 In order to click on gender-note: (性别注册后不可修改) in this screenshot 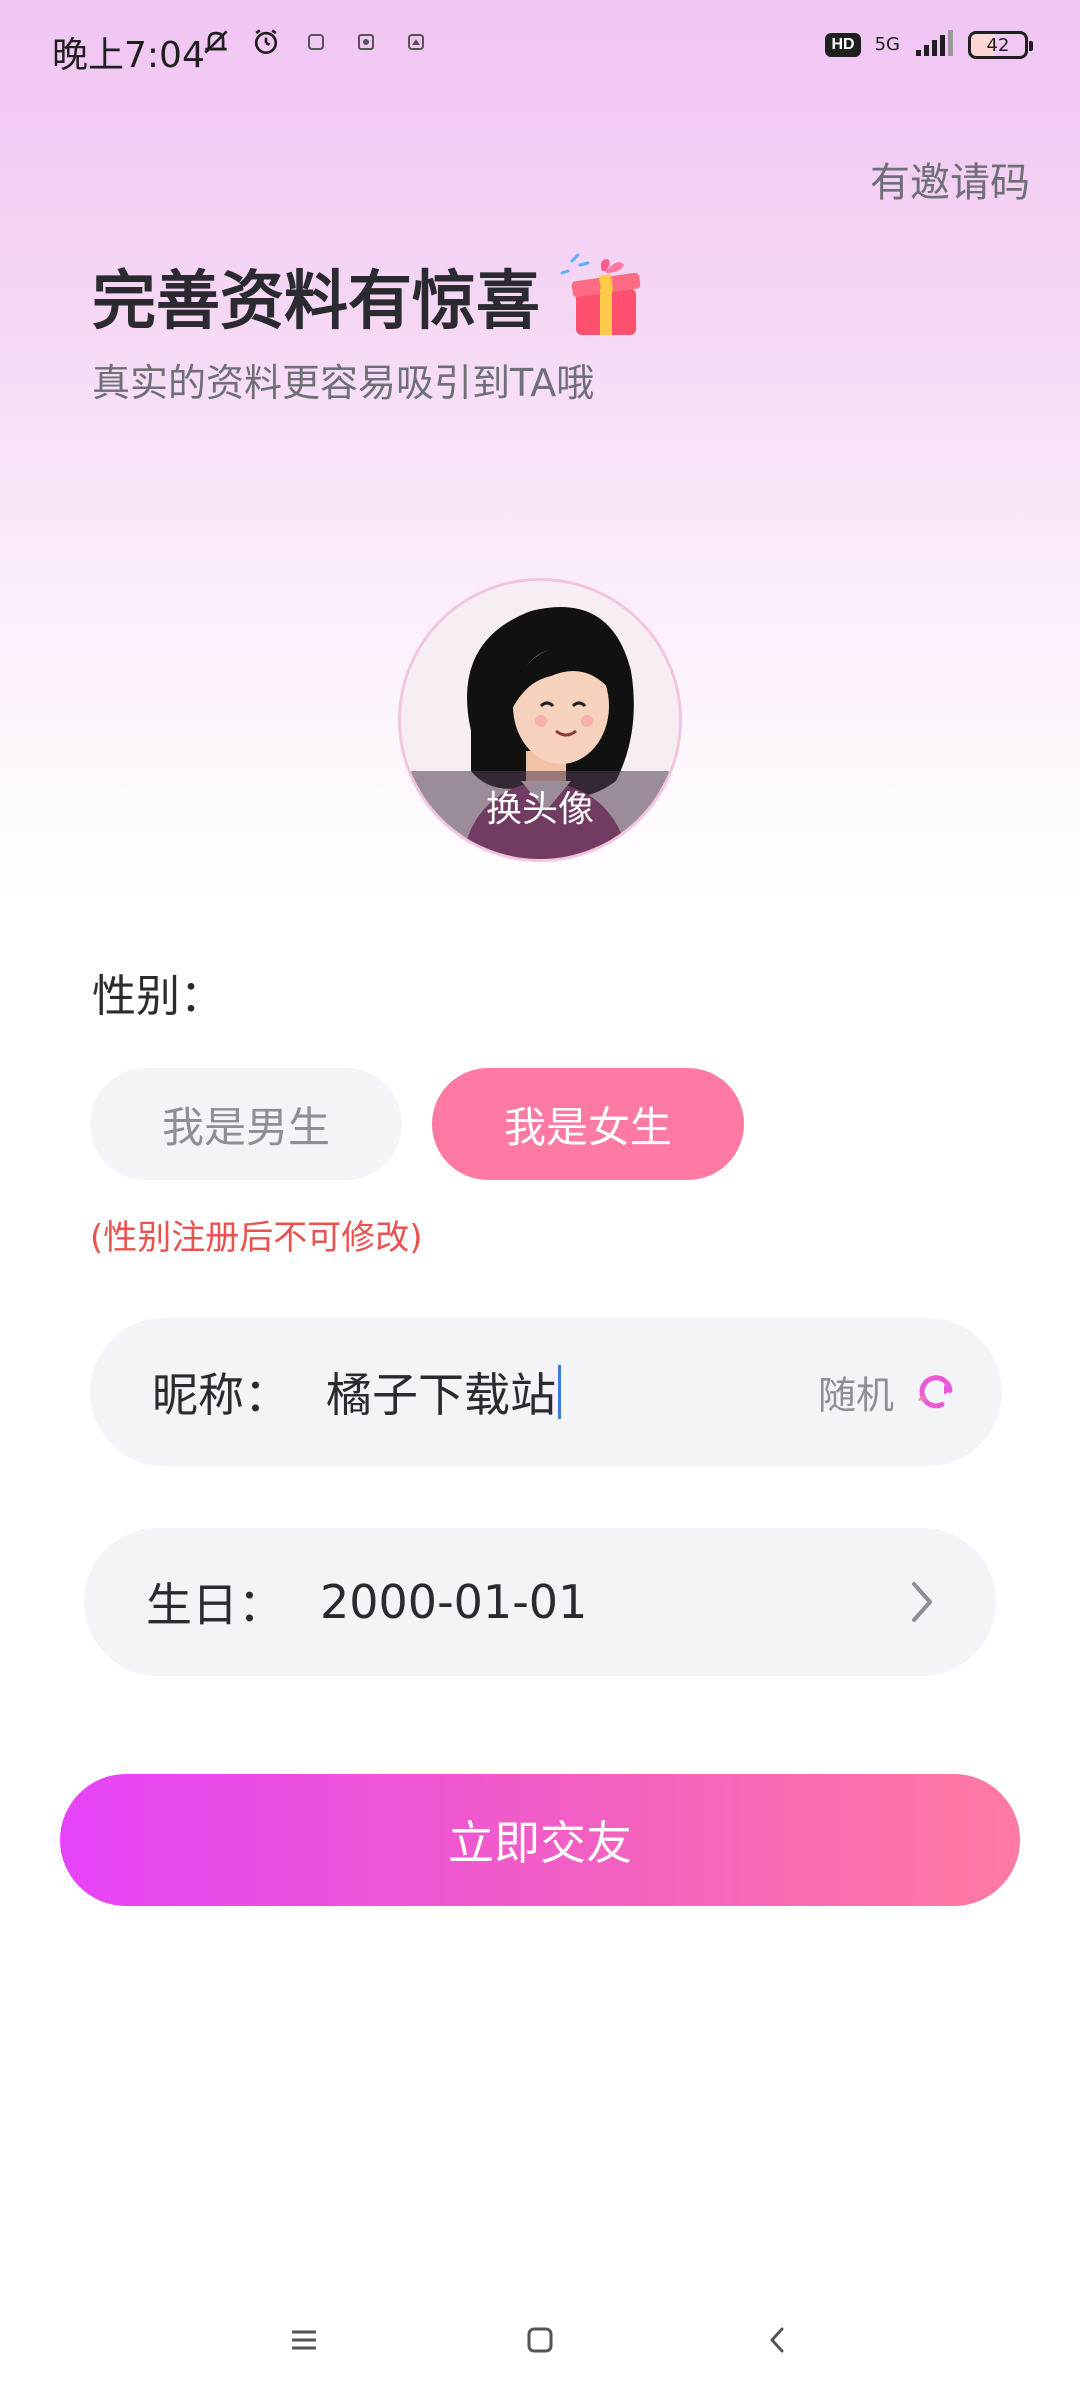, I will do `click(256, 1238)`.